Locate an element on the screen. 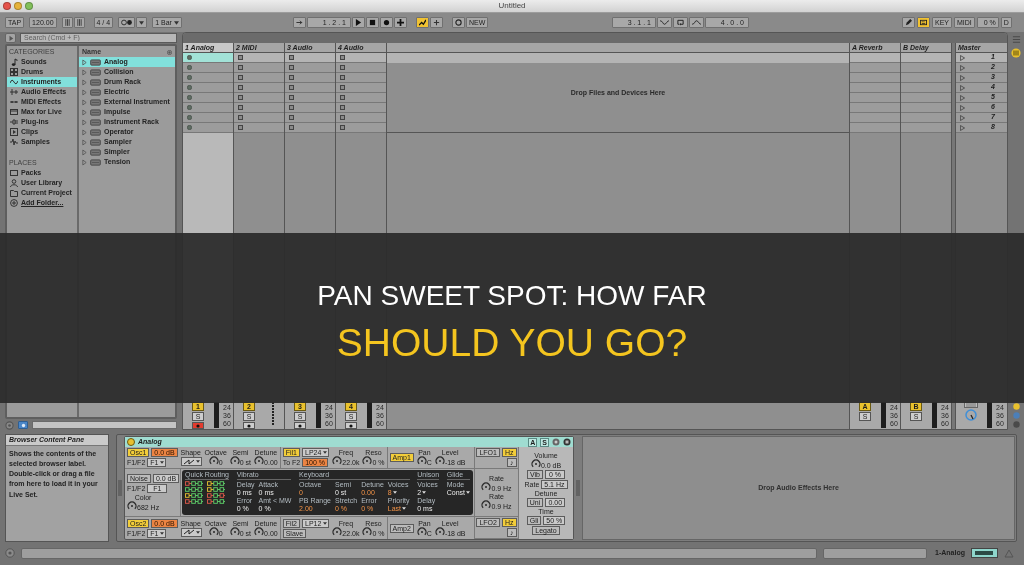  stop-button is located at coordinates (372, 22).